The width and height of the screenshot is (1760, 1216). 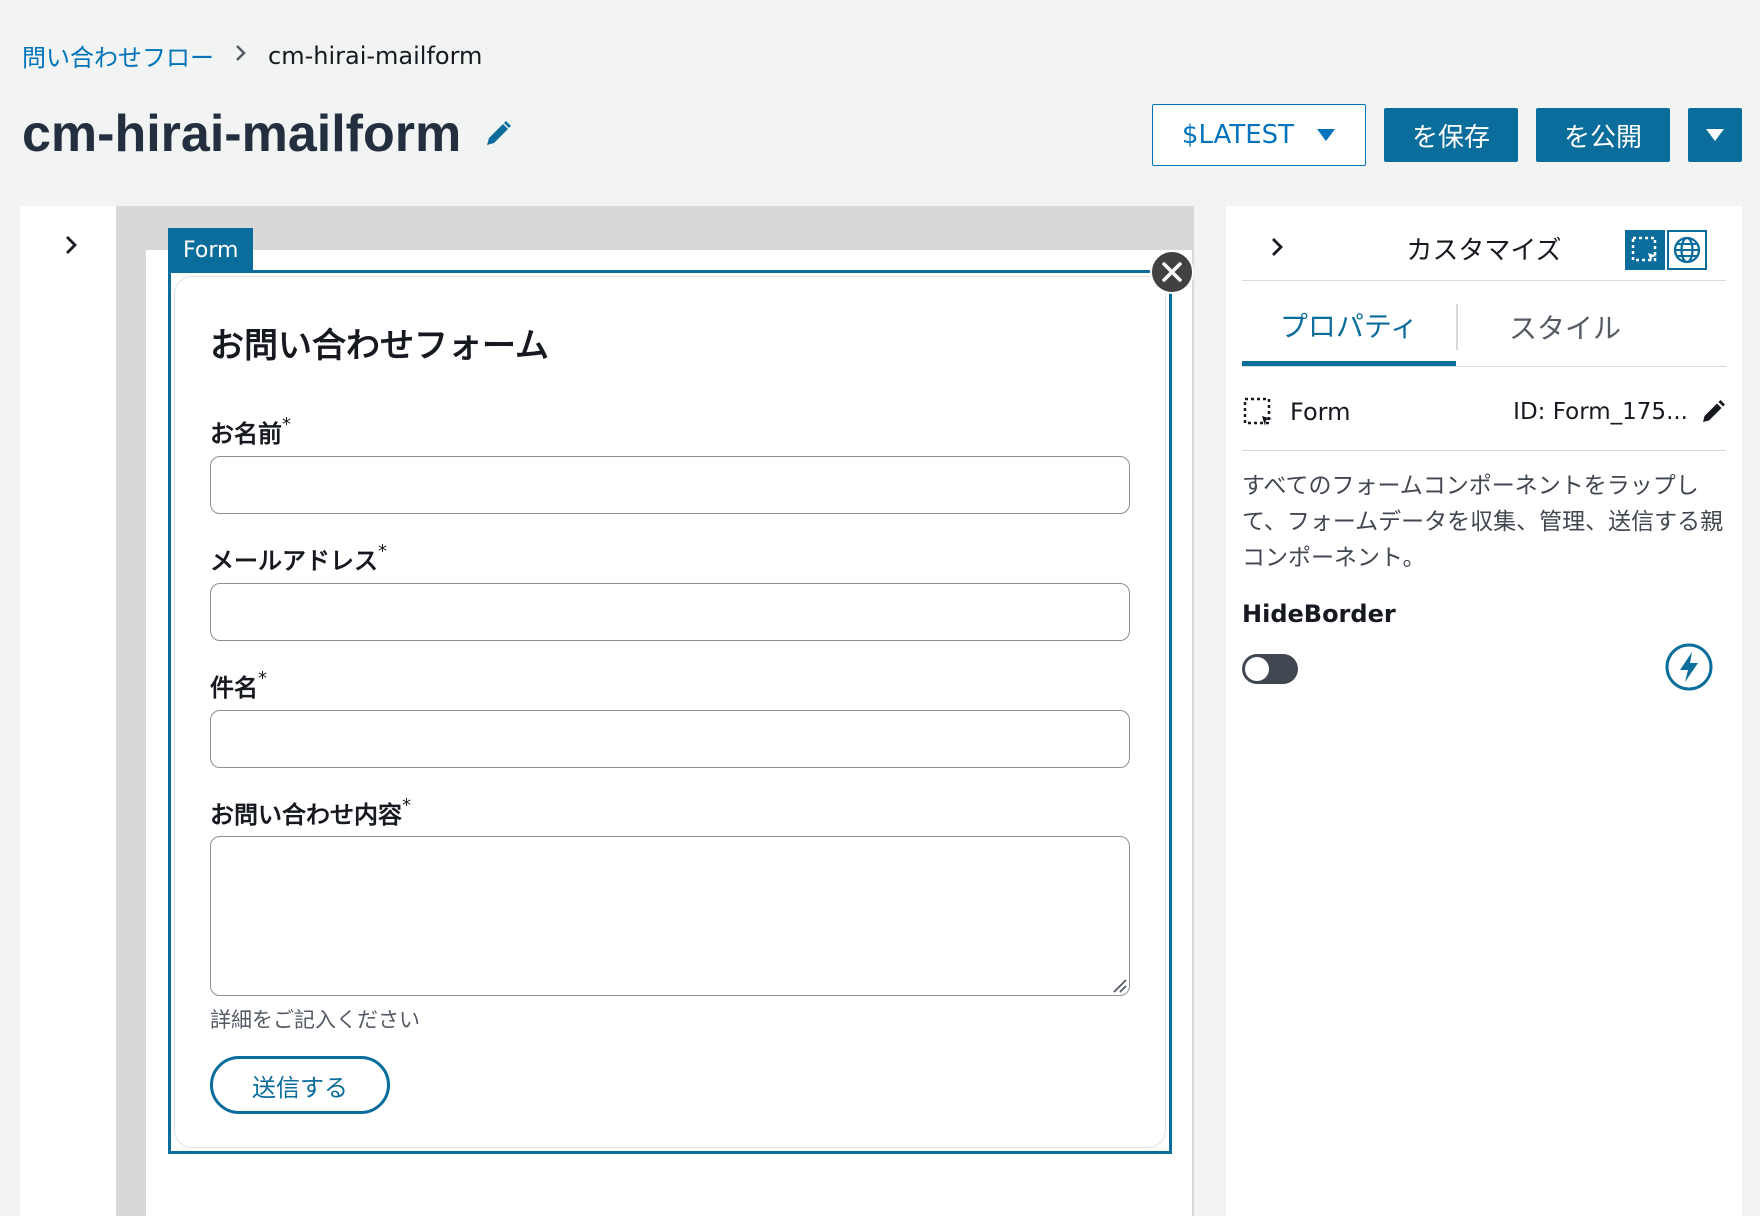 I want to click on tab-style: スタイル, so click(x=1565, y=327).